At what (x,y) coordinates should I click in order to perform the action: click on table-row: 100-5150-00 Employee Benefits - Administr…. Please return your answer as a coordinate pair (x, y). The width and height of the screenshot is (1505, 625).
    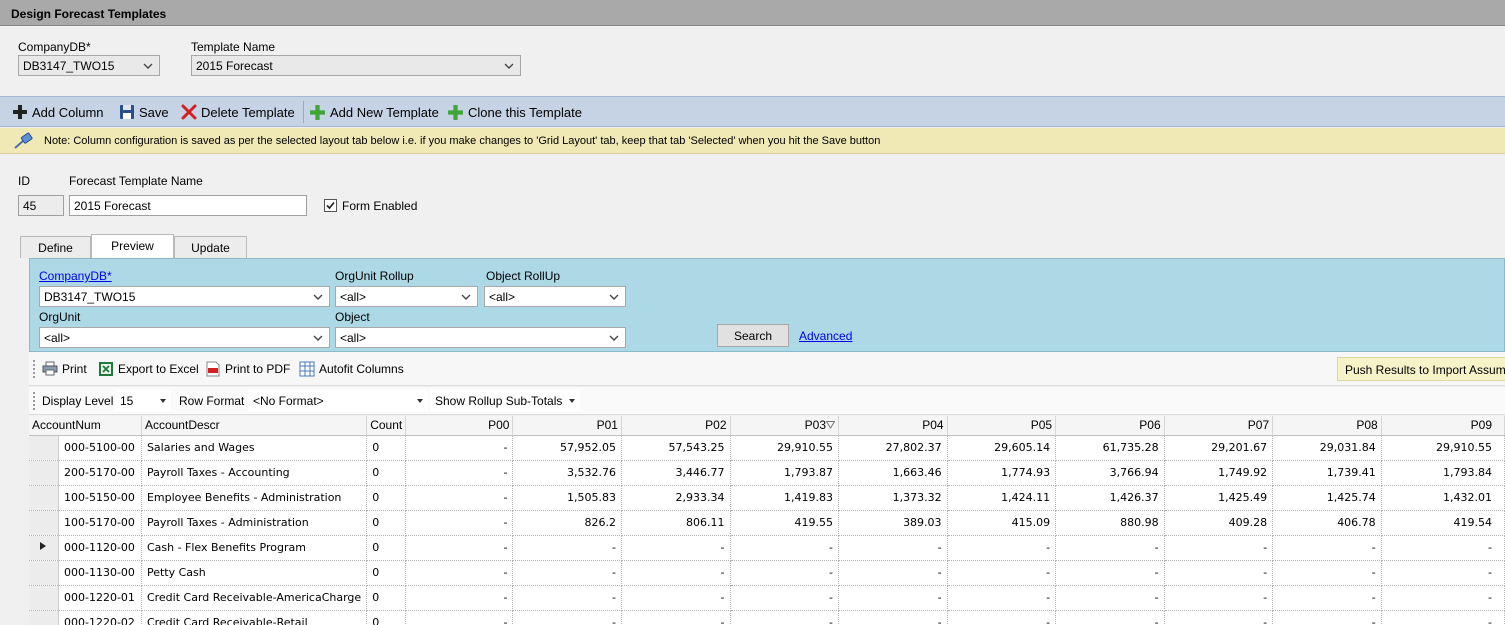
    Looking at the image, I should click on (767, 498).